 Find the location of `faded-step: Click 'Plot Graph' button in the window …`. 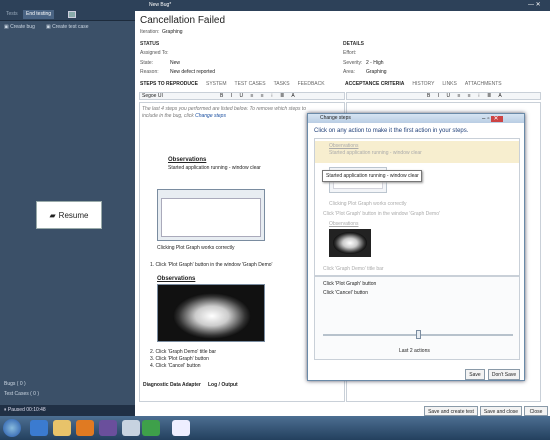

faded-step: Click 'Plot Graph' button in the window … is located at coordinates (381, 214).